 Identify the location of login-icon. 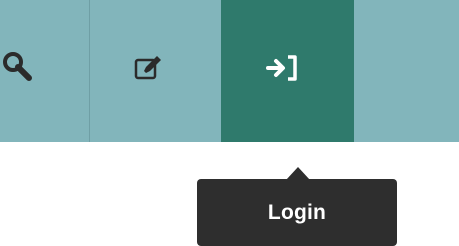
(282, 70).